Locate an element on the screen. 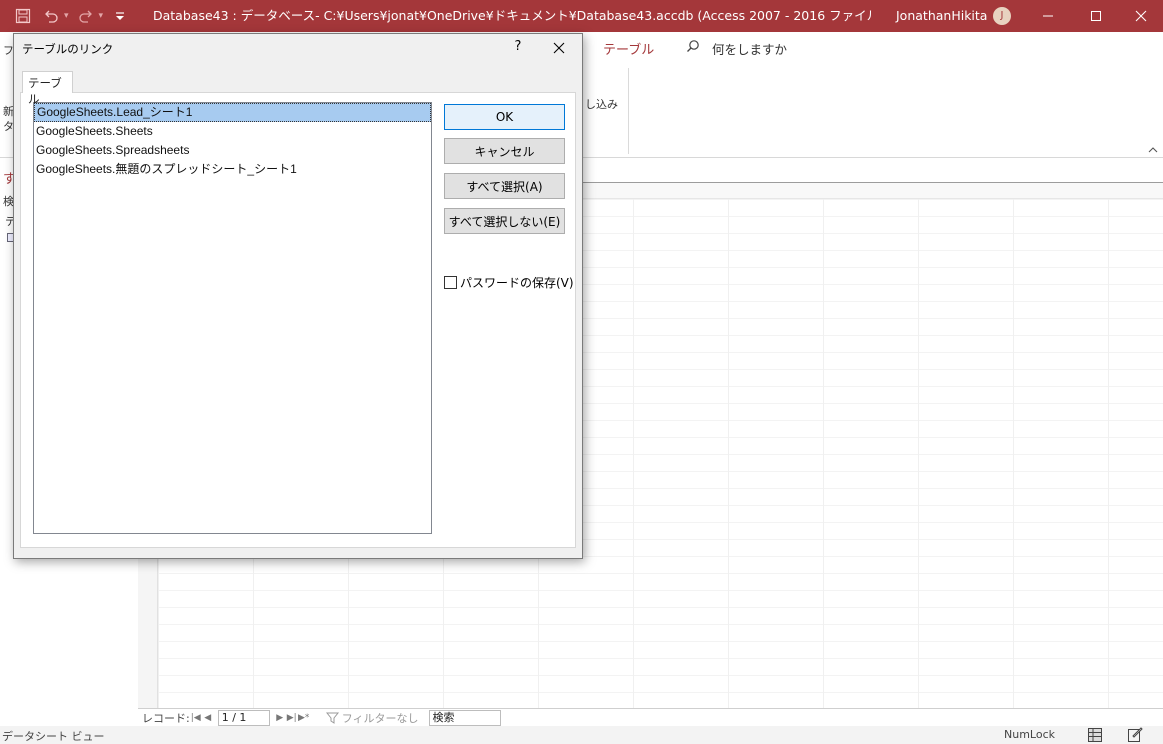 The width and height of the screenshot is (1163, 744). avatar: J is located at coordinates (1002, 16).